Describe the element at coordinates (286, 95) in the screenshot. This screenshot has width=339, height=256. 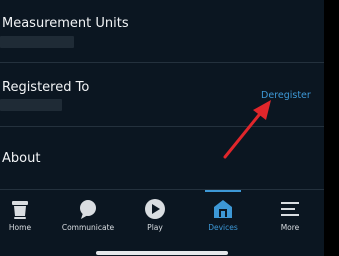
I see `deregister-link: Deregister` at that location.